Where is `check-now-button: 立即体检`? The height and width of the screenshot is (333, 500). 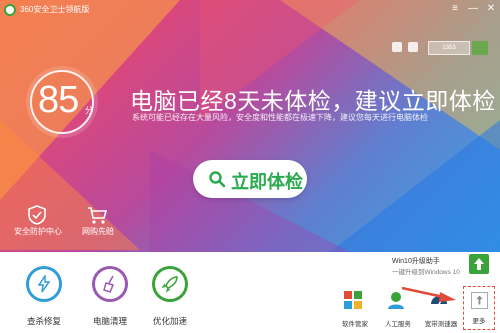 check-now-button: 立即体检 is located at coordinates (250, 179).